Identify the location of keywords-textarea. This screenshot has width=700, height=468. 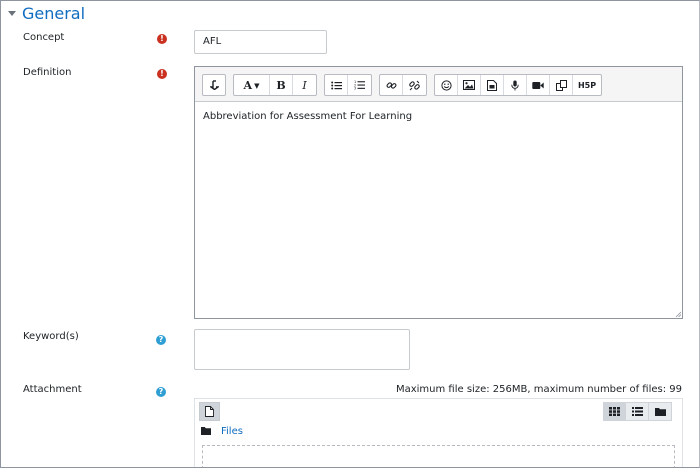
(302, 349).